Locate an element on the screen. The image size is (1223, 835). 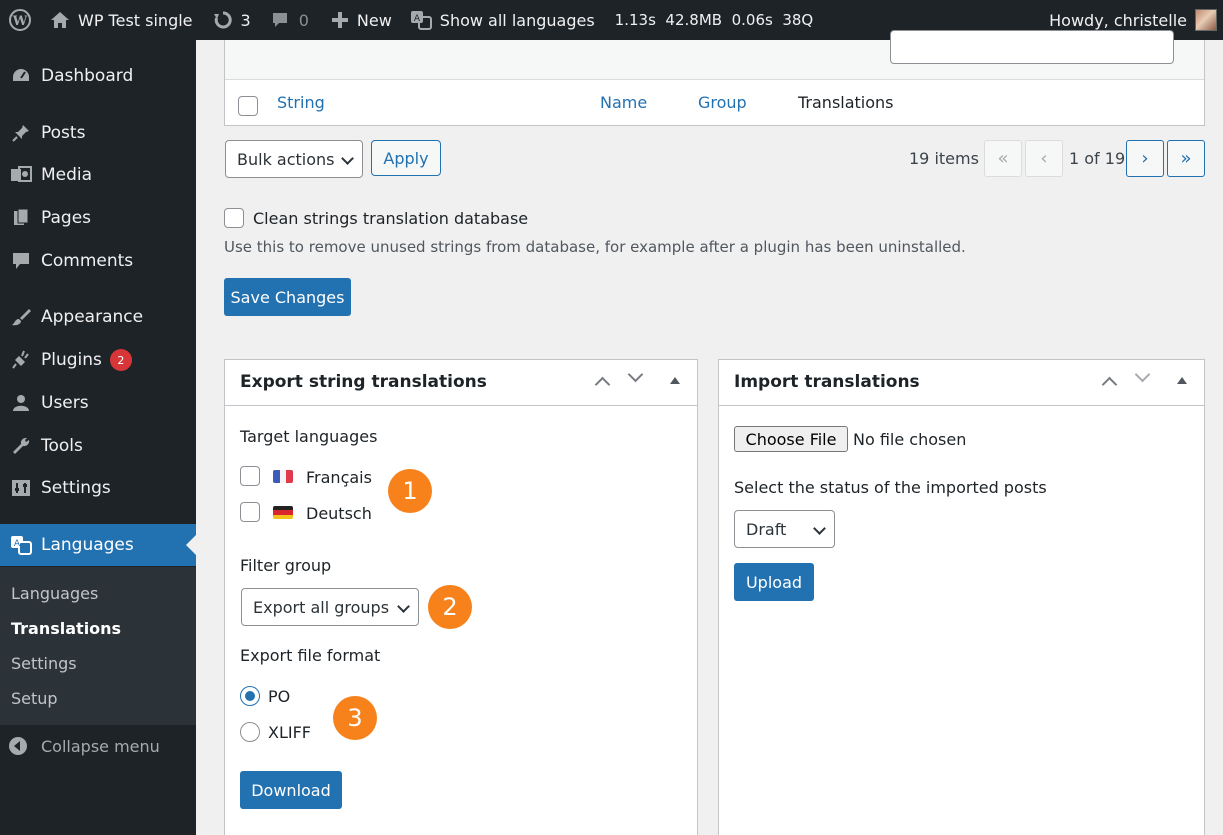
choose-file-button: Choose File is located at coordinates (791, 439).